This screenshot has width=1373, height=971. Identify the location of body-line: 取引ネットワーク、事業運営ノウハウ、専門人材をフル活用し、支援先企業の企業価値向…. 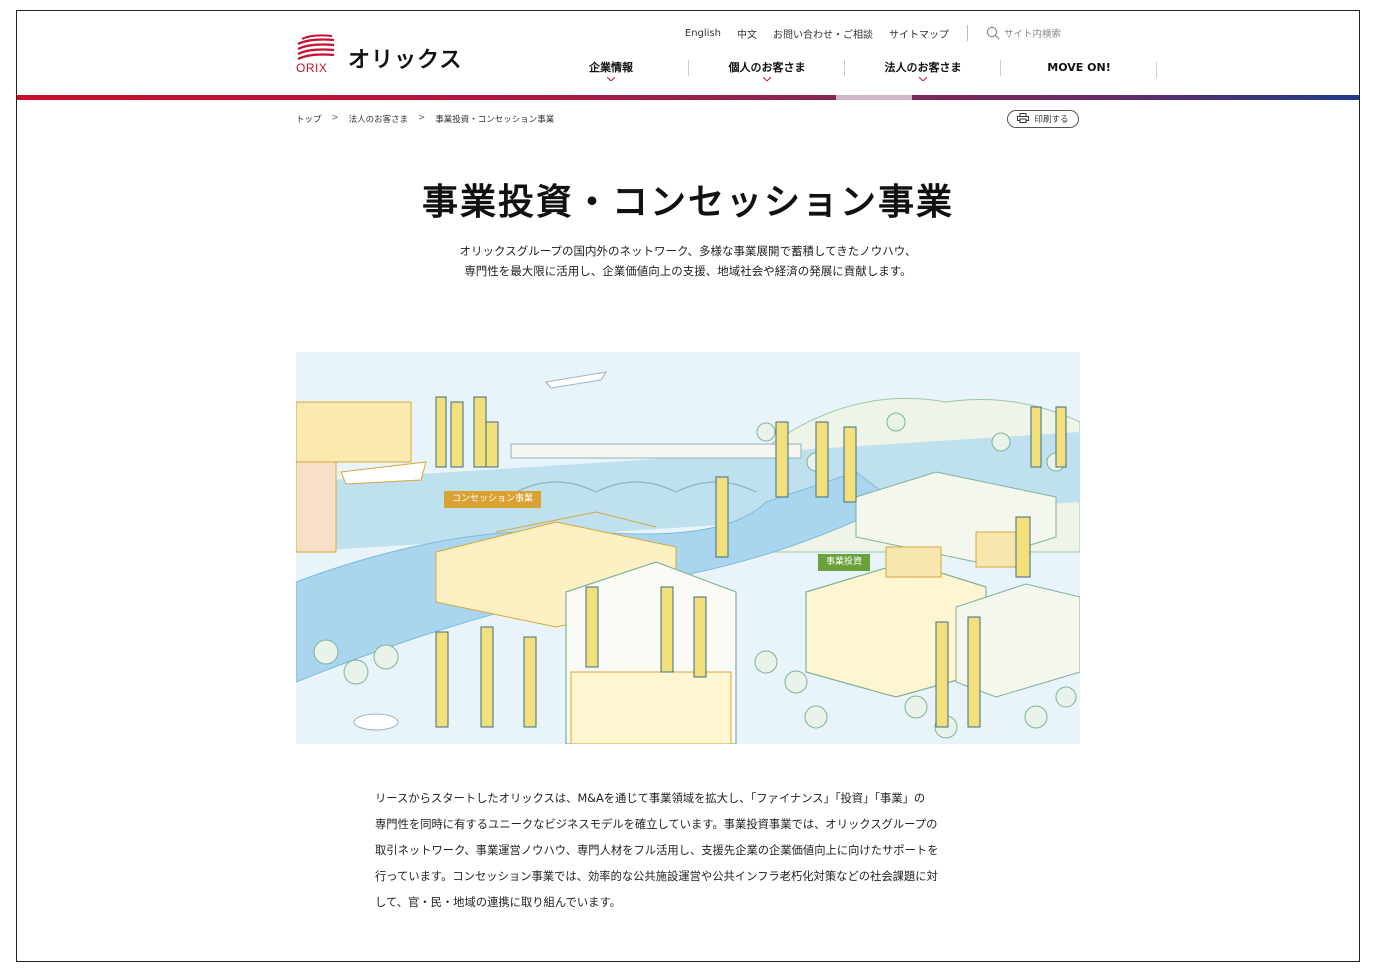
(657, 850).